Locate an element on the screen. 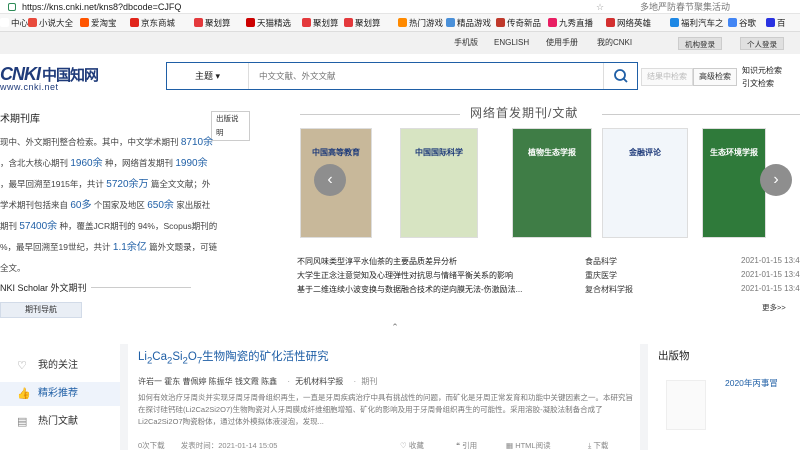 The width and height of the screenshot is (800, 451). search-scope-select: 主题 ▾ is located at coordinates (208, 76).